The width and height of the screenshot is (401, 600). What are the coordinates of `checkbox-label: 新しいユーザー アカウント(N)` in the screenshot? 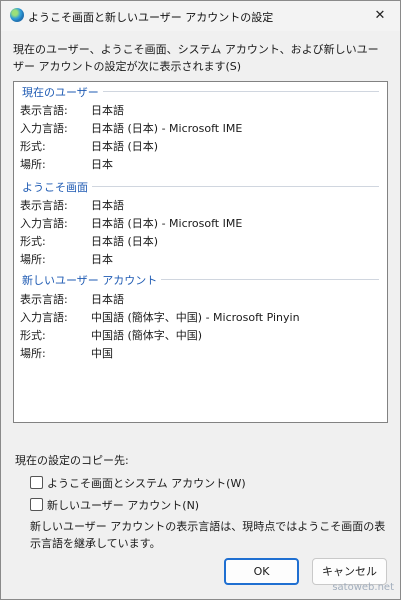 It's located at (123, 505).